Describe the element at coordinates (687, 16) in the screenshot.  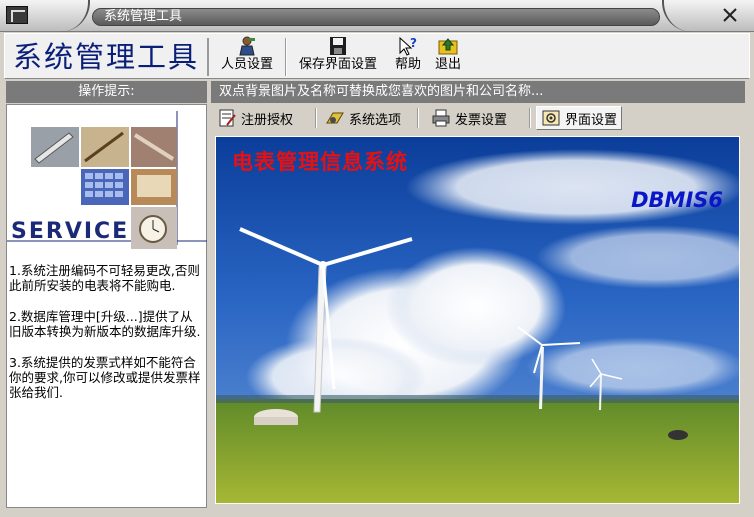
I see `title-decoration-right` at that location.